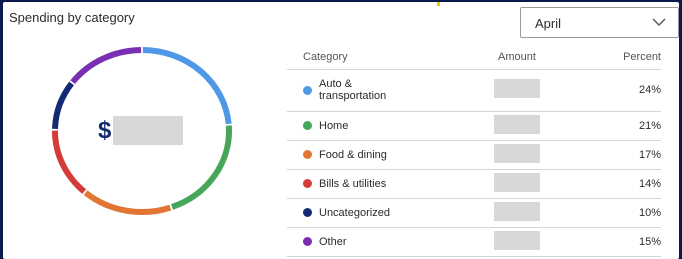  I want to click on category-cell: Bills & utilities, so click(374, 184).